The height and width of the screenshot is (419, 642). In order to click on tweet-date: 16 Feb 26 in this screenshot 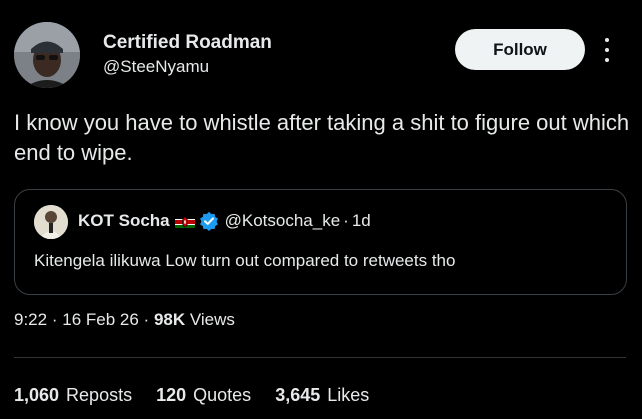, I will do `click(100, 319)`.